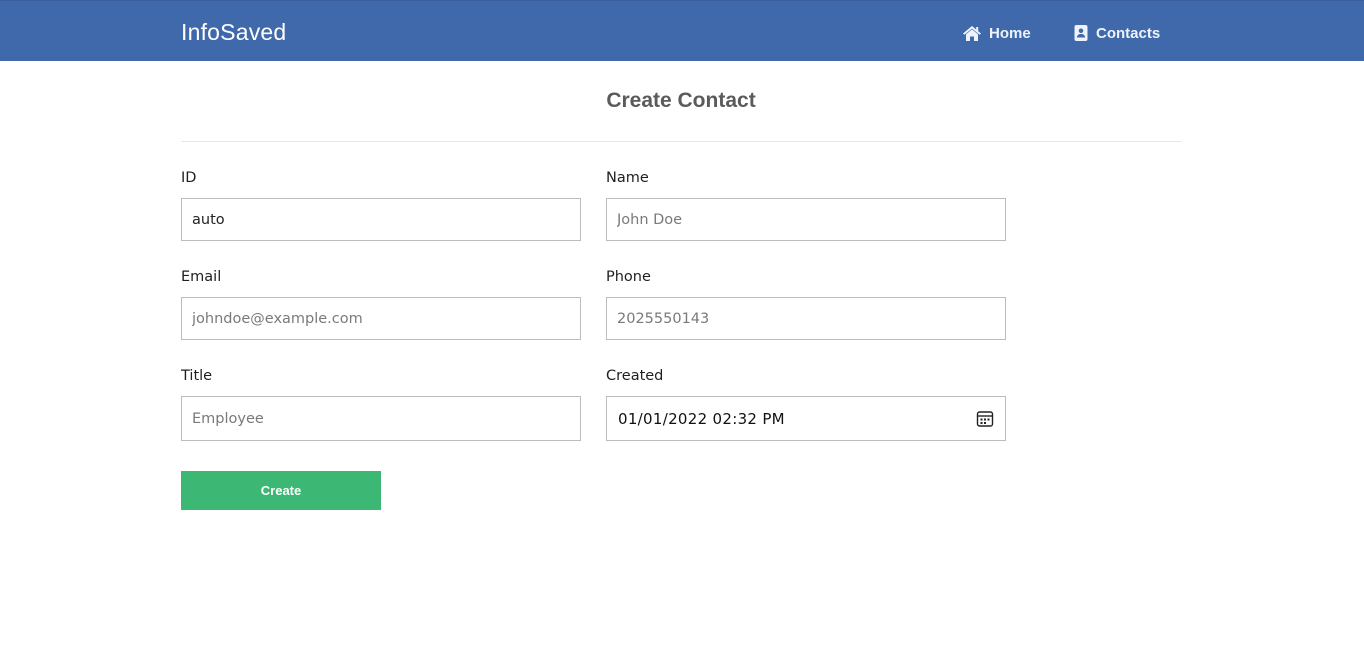 The width and height of the screenshot is (1364, 649). Describe the element at coordinates (682, 30) in the screenshot. I see `navbar: InfoSaved Home Contacts` at that location.